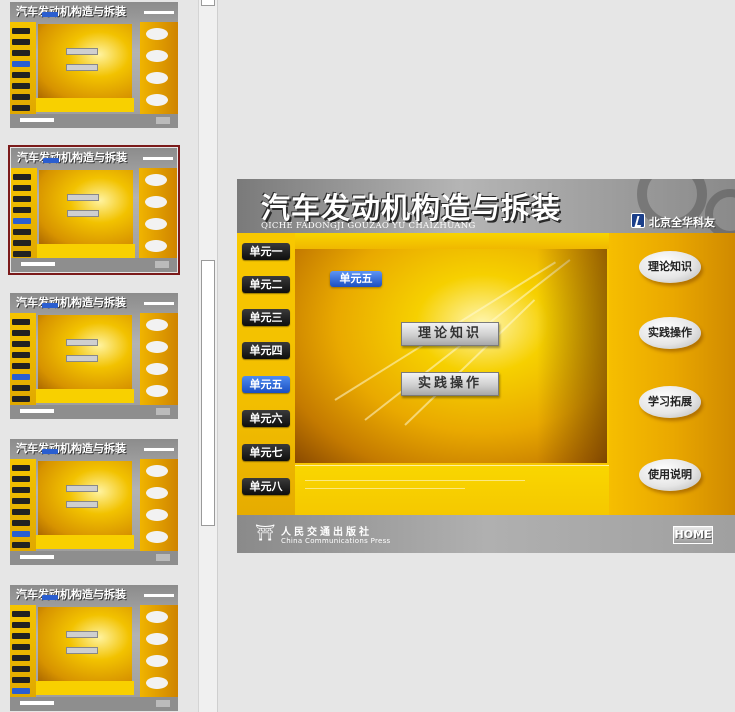  What do you see at coordinates (266, 486) in the screenshot?
I see `unit-button-8: 单元八` at bounding box center [266, 486].